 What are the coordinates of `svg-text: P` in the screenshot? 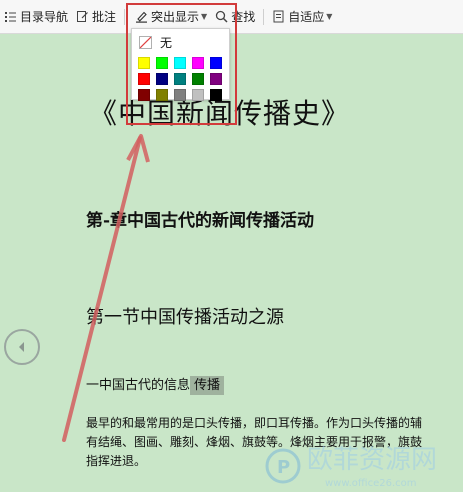 It's located at (283, 467).